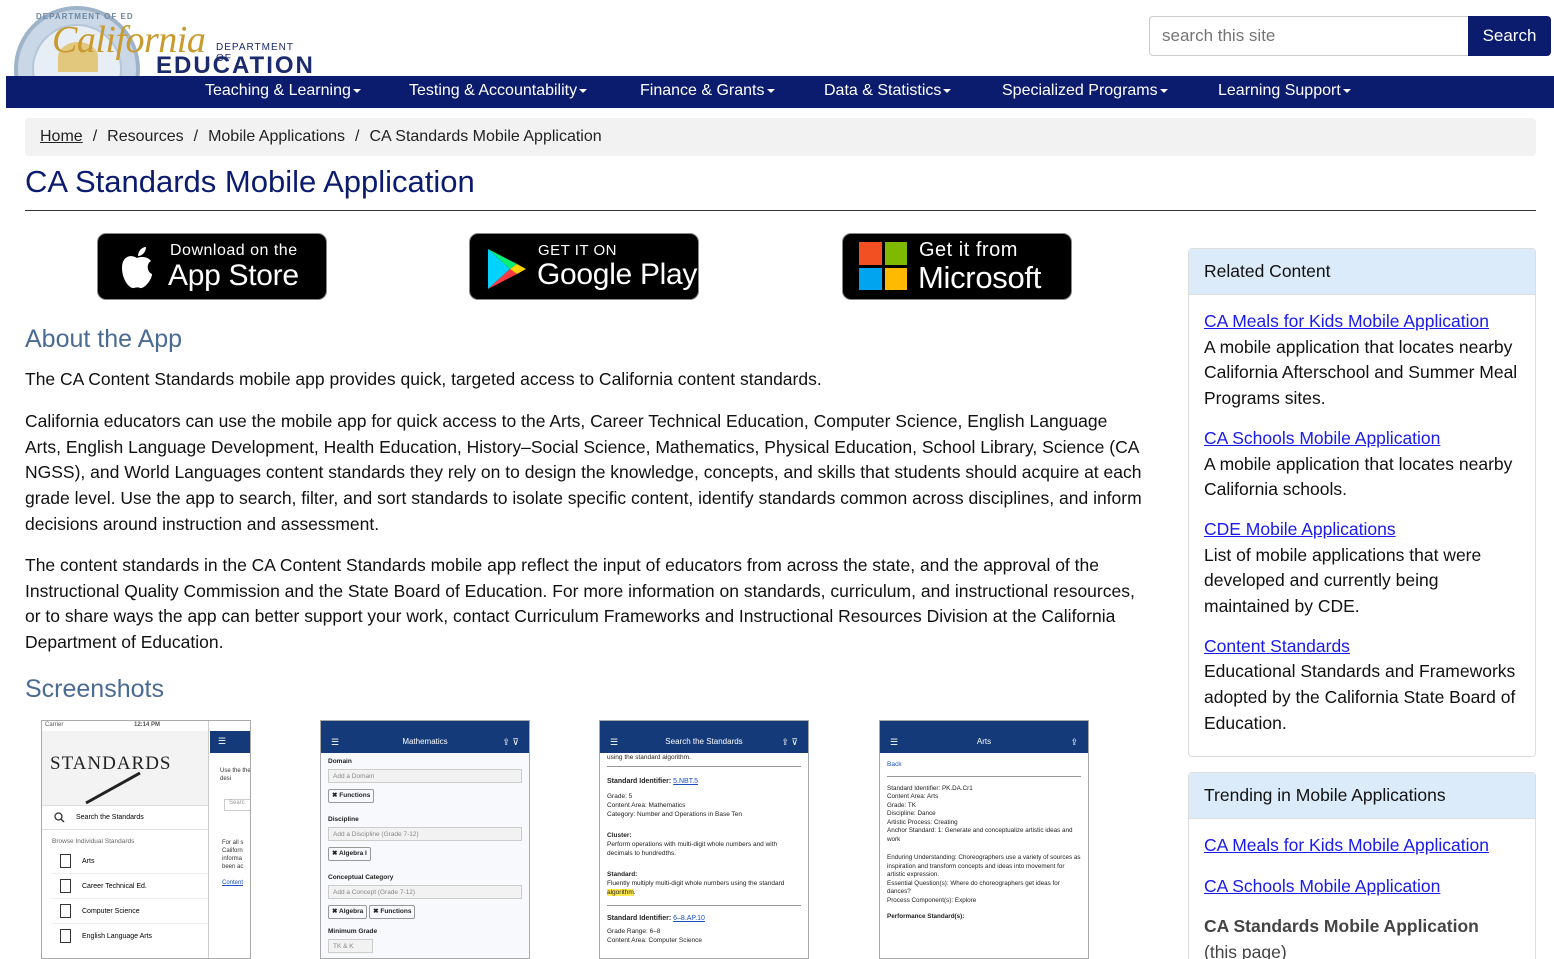 The width and height of the screenshot is (1554, 959). What do you see at coordinates (707, 91) in the screenshot?
I see `nav-finance-grants: Finance & Grants` at bounding box center [707, 91].